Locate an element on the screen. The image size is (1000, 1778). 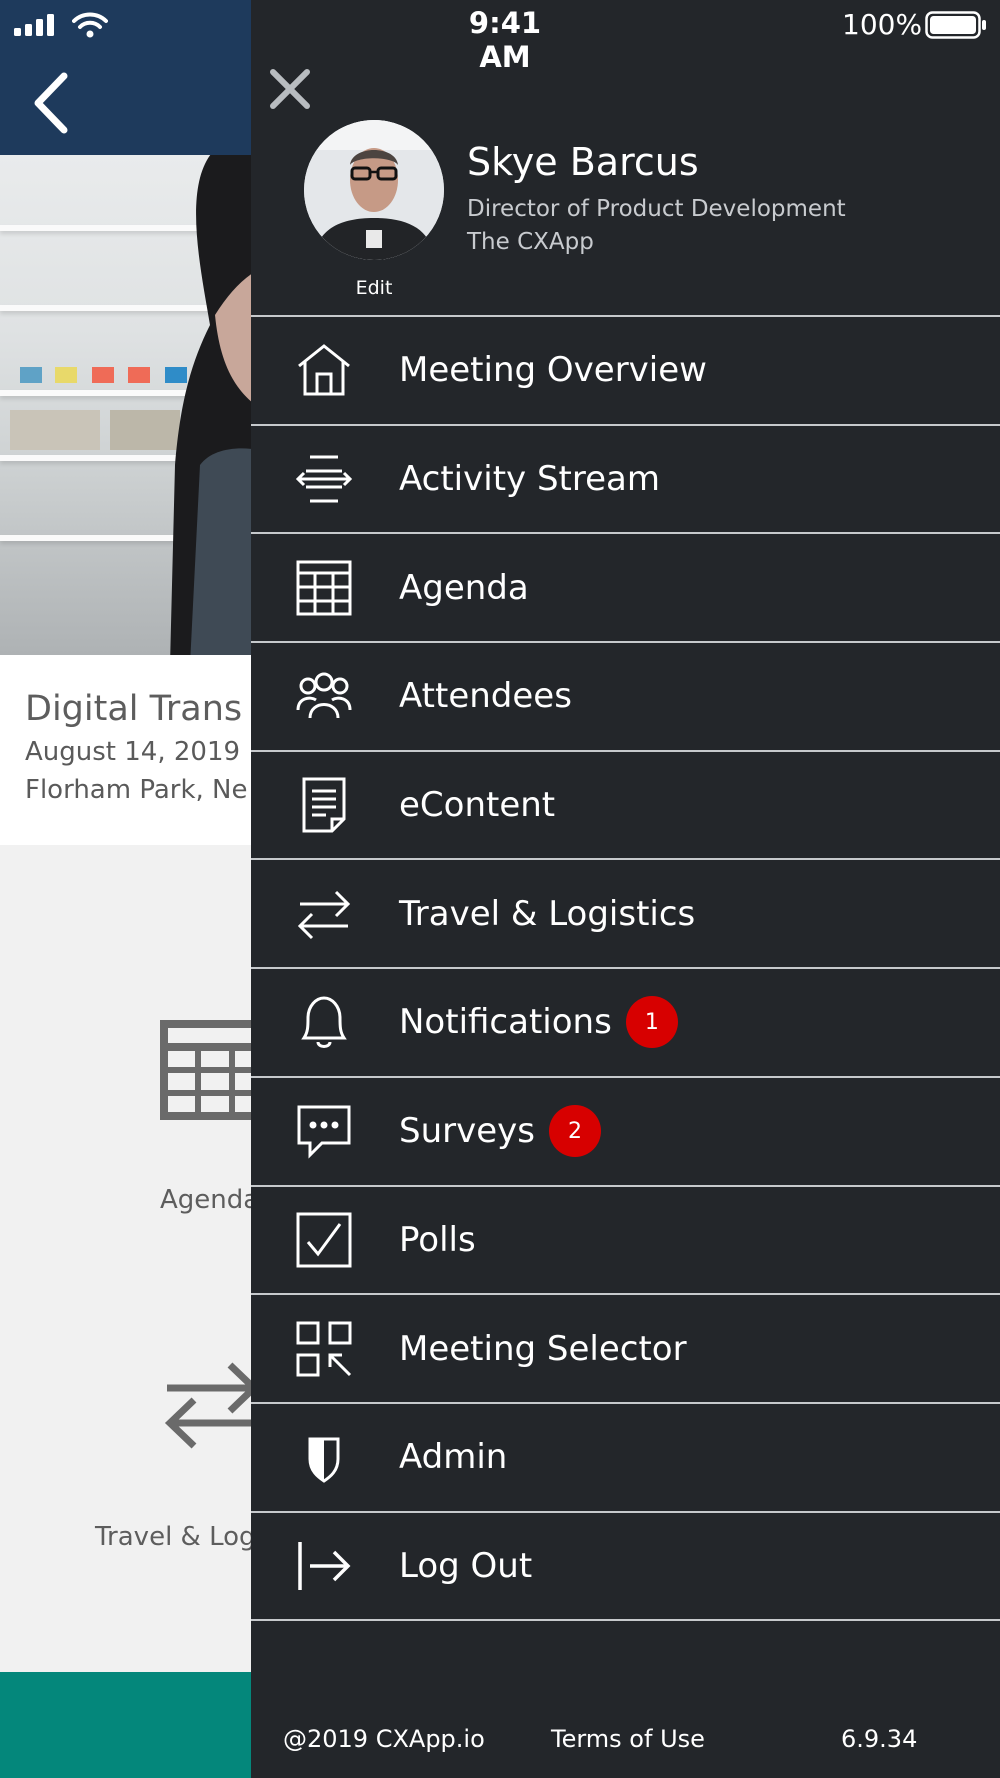
avatar is located at coordinates (374, 190).